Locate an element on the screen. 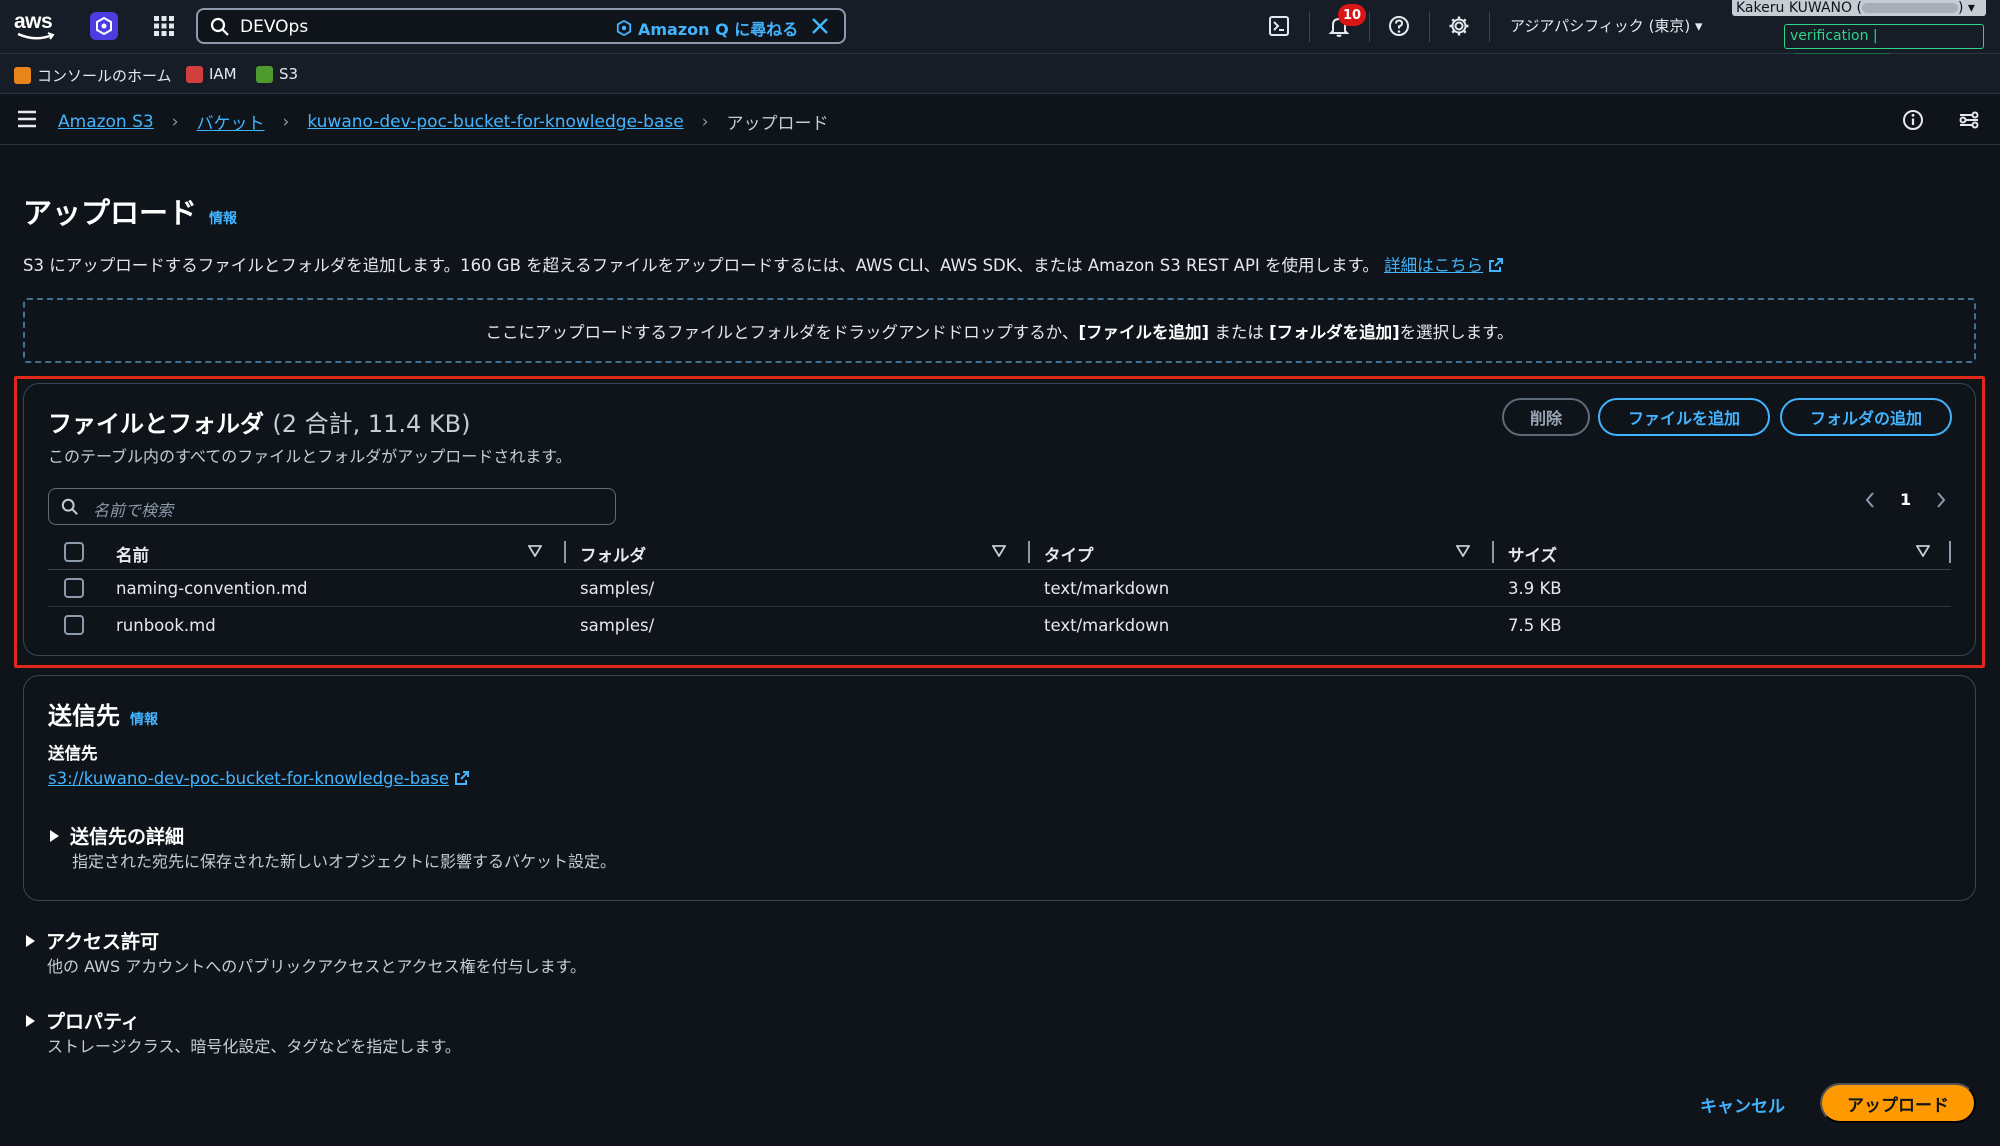 Image resolution: width=2000 pixels, height=1146 pixels. cell-name: runbook.md is located at coordinates (166, 625).